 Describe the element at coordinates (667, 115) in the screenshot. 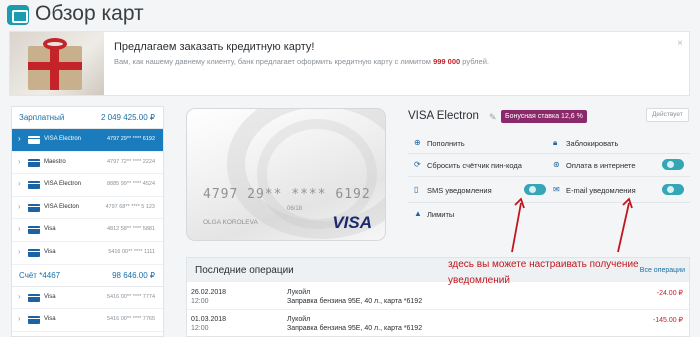

I see `status-badge: Действует` at that location.